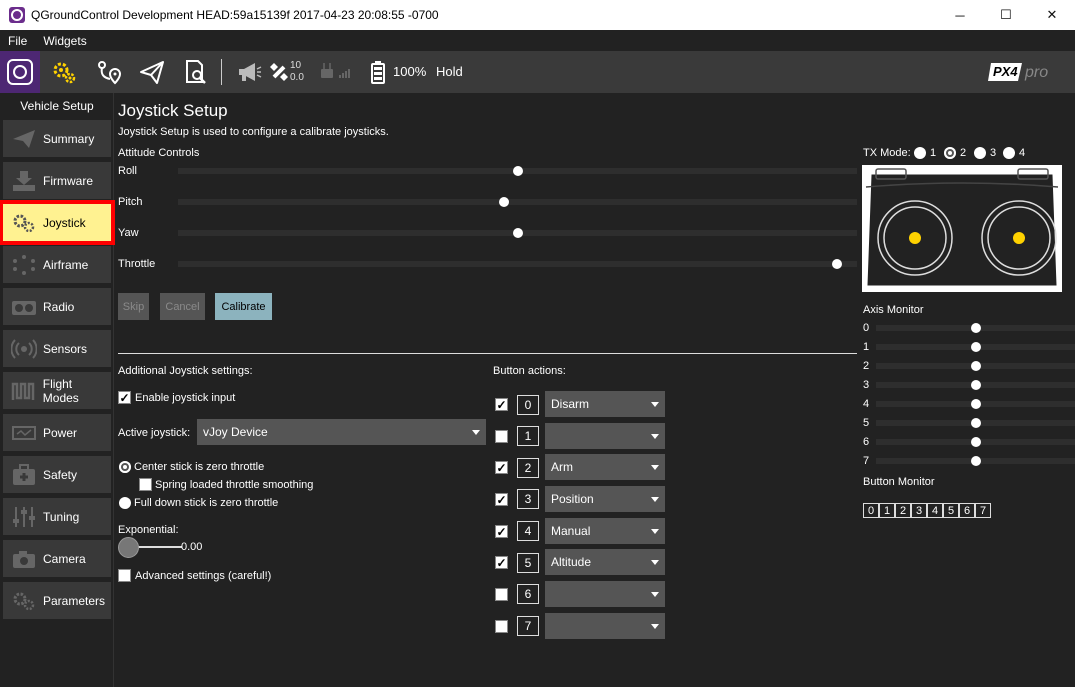  Describe the element at coordinates (57, 222) in the screenshot. I see `sidebar-item-joystick: Joystick` at that location.